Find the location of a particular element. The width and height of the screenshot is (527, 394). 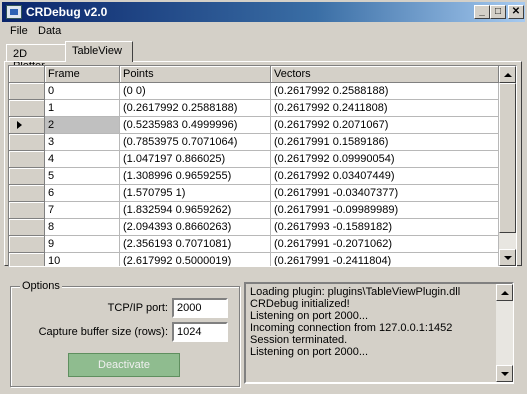

cell-frame: 5 is located at coordinates (82, 176).